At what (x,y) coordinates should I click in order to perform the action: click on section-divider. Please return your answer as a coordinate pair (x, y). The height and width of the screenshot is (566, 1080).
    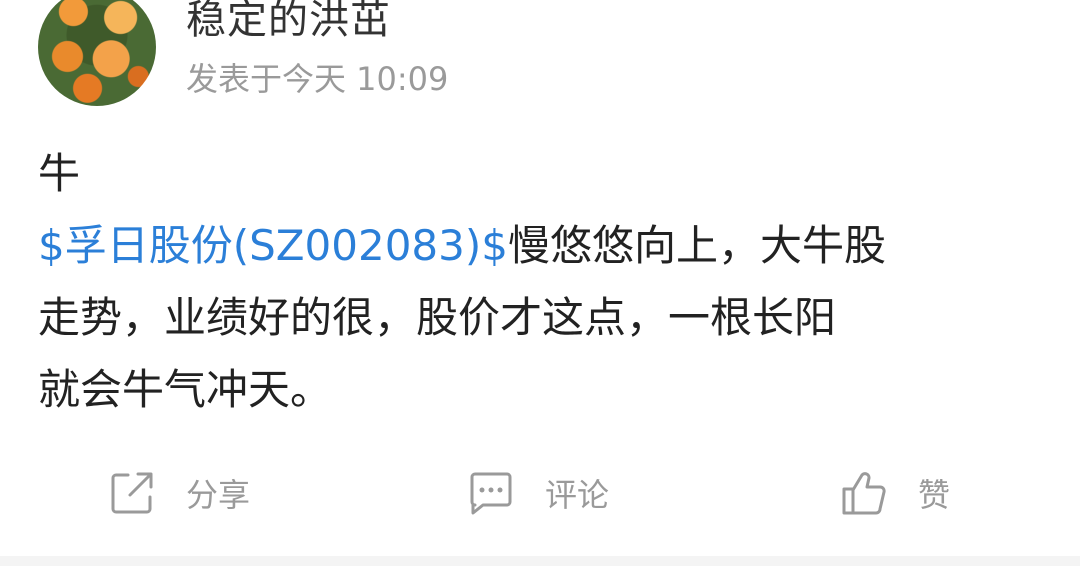
    Looking at the image, I should click on (540, 561).